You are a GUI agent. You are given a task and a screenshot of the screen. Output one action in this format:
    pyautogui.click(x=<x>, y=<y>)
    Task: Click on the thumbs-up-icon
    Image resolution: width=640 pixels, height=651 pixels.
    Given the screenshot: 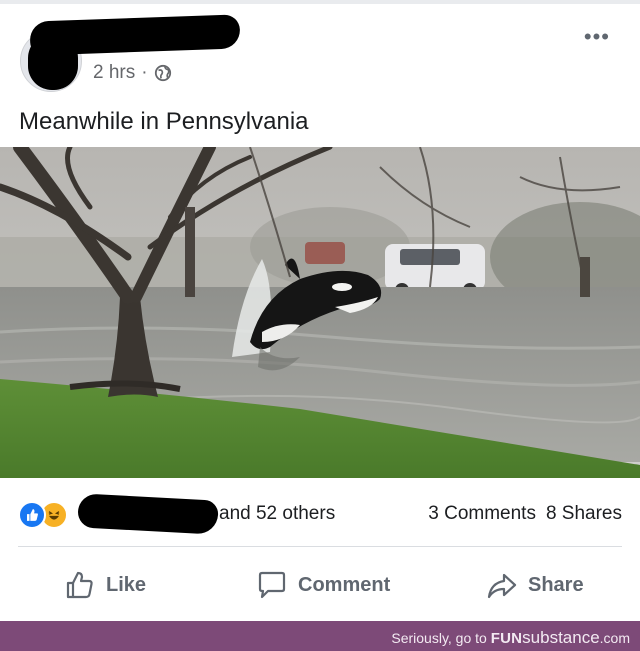 What is the action you would take?
    pyautogui.click(x=79, y=585)
    